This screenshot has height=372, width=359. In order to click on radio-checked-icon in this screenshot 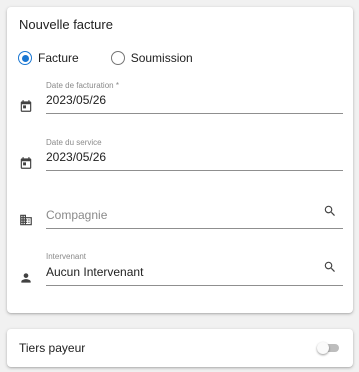, I will do `click(25, 58)`.